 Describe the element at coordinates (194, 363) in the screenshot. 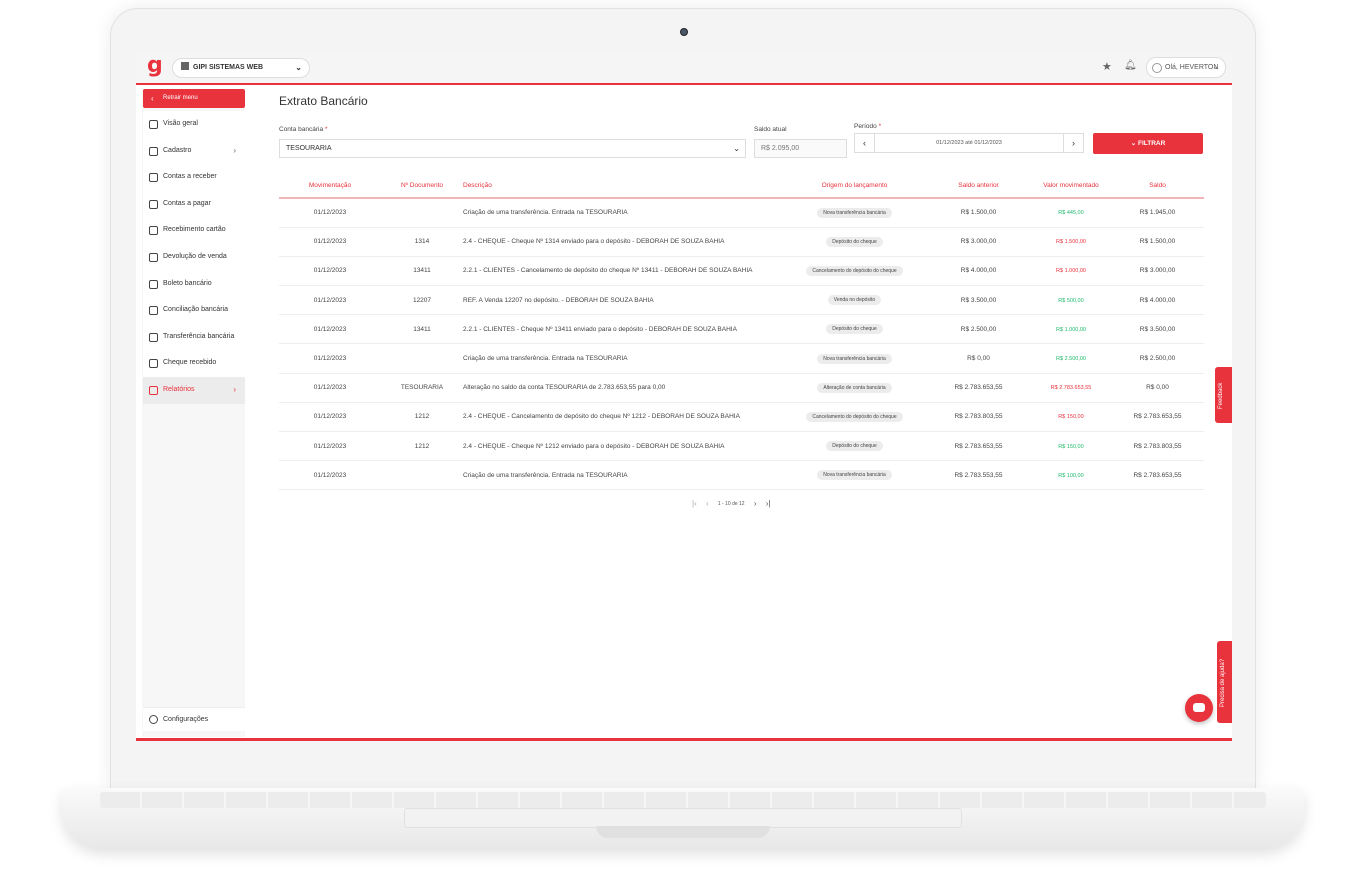

I see `sidebar-item-cheque-recebido: Cheque recebido` at that location.